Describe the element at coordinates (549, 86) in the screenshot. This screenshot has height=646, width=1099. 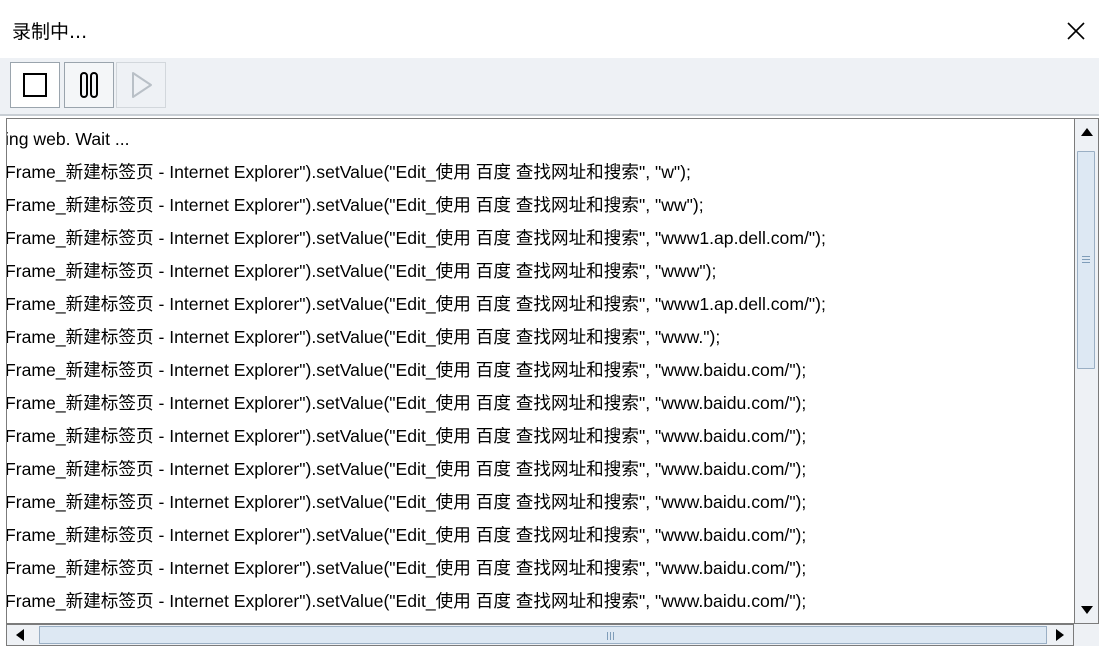
I see `toolbar` at that location.